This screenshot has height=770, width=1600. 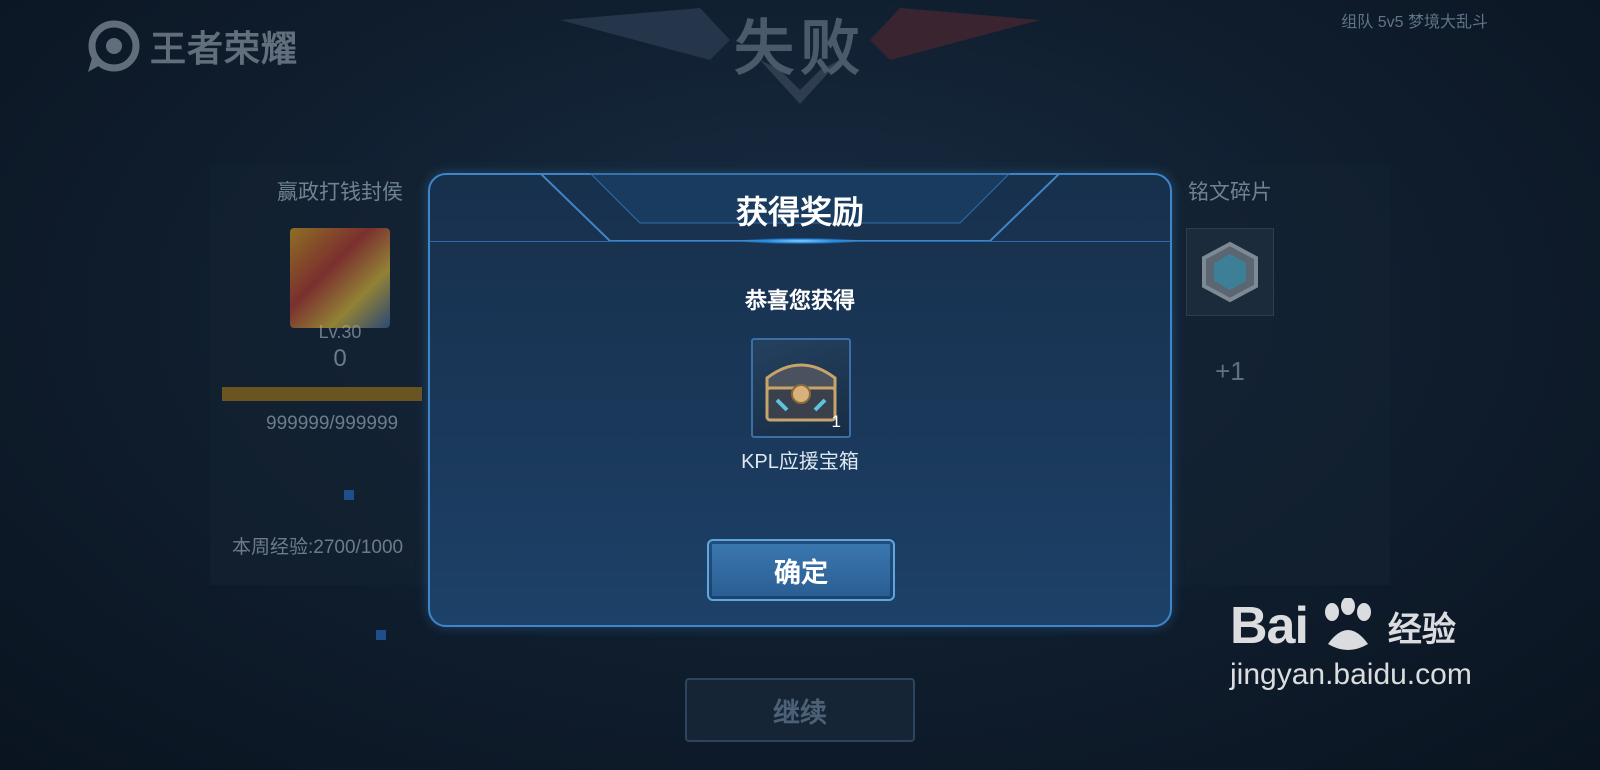 I want to click on logo-emblem-icon, so click(x=114, y=46).